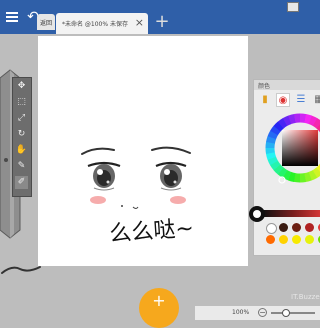 The height and width of the screenshot is (328, 320). I want to click on zoom-label: 100%, so click(241, 312).